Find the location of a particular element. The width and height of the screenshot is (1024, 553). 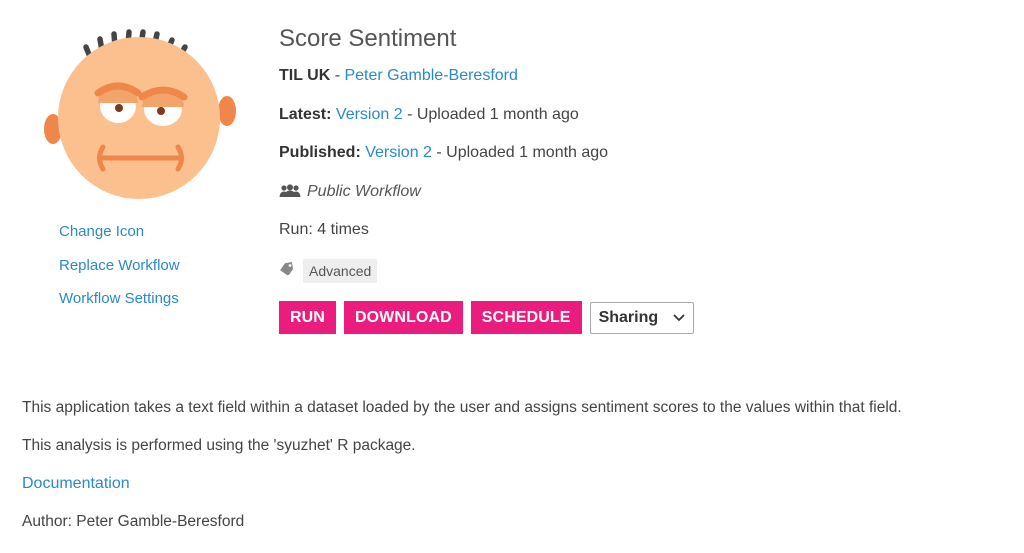

tag-icon is located at coordinates (287, 270).